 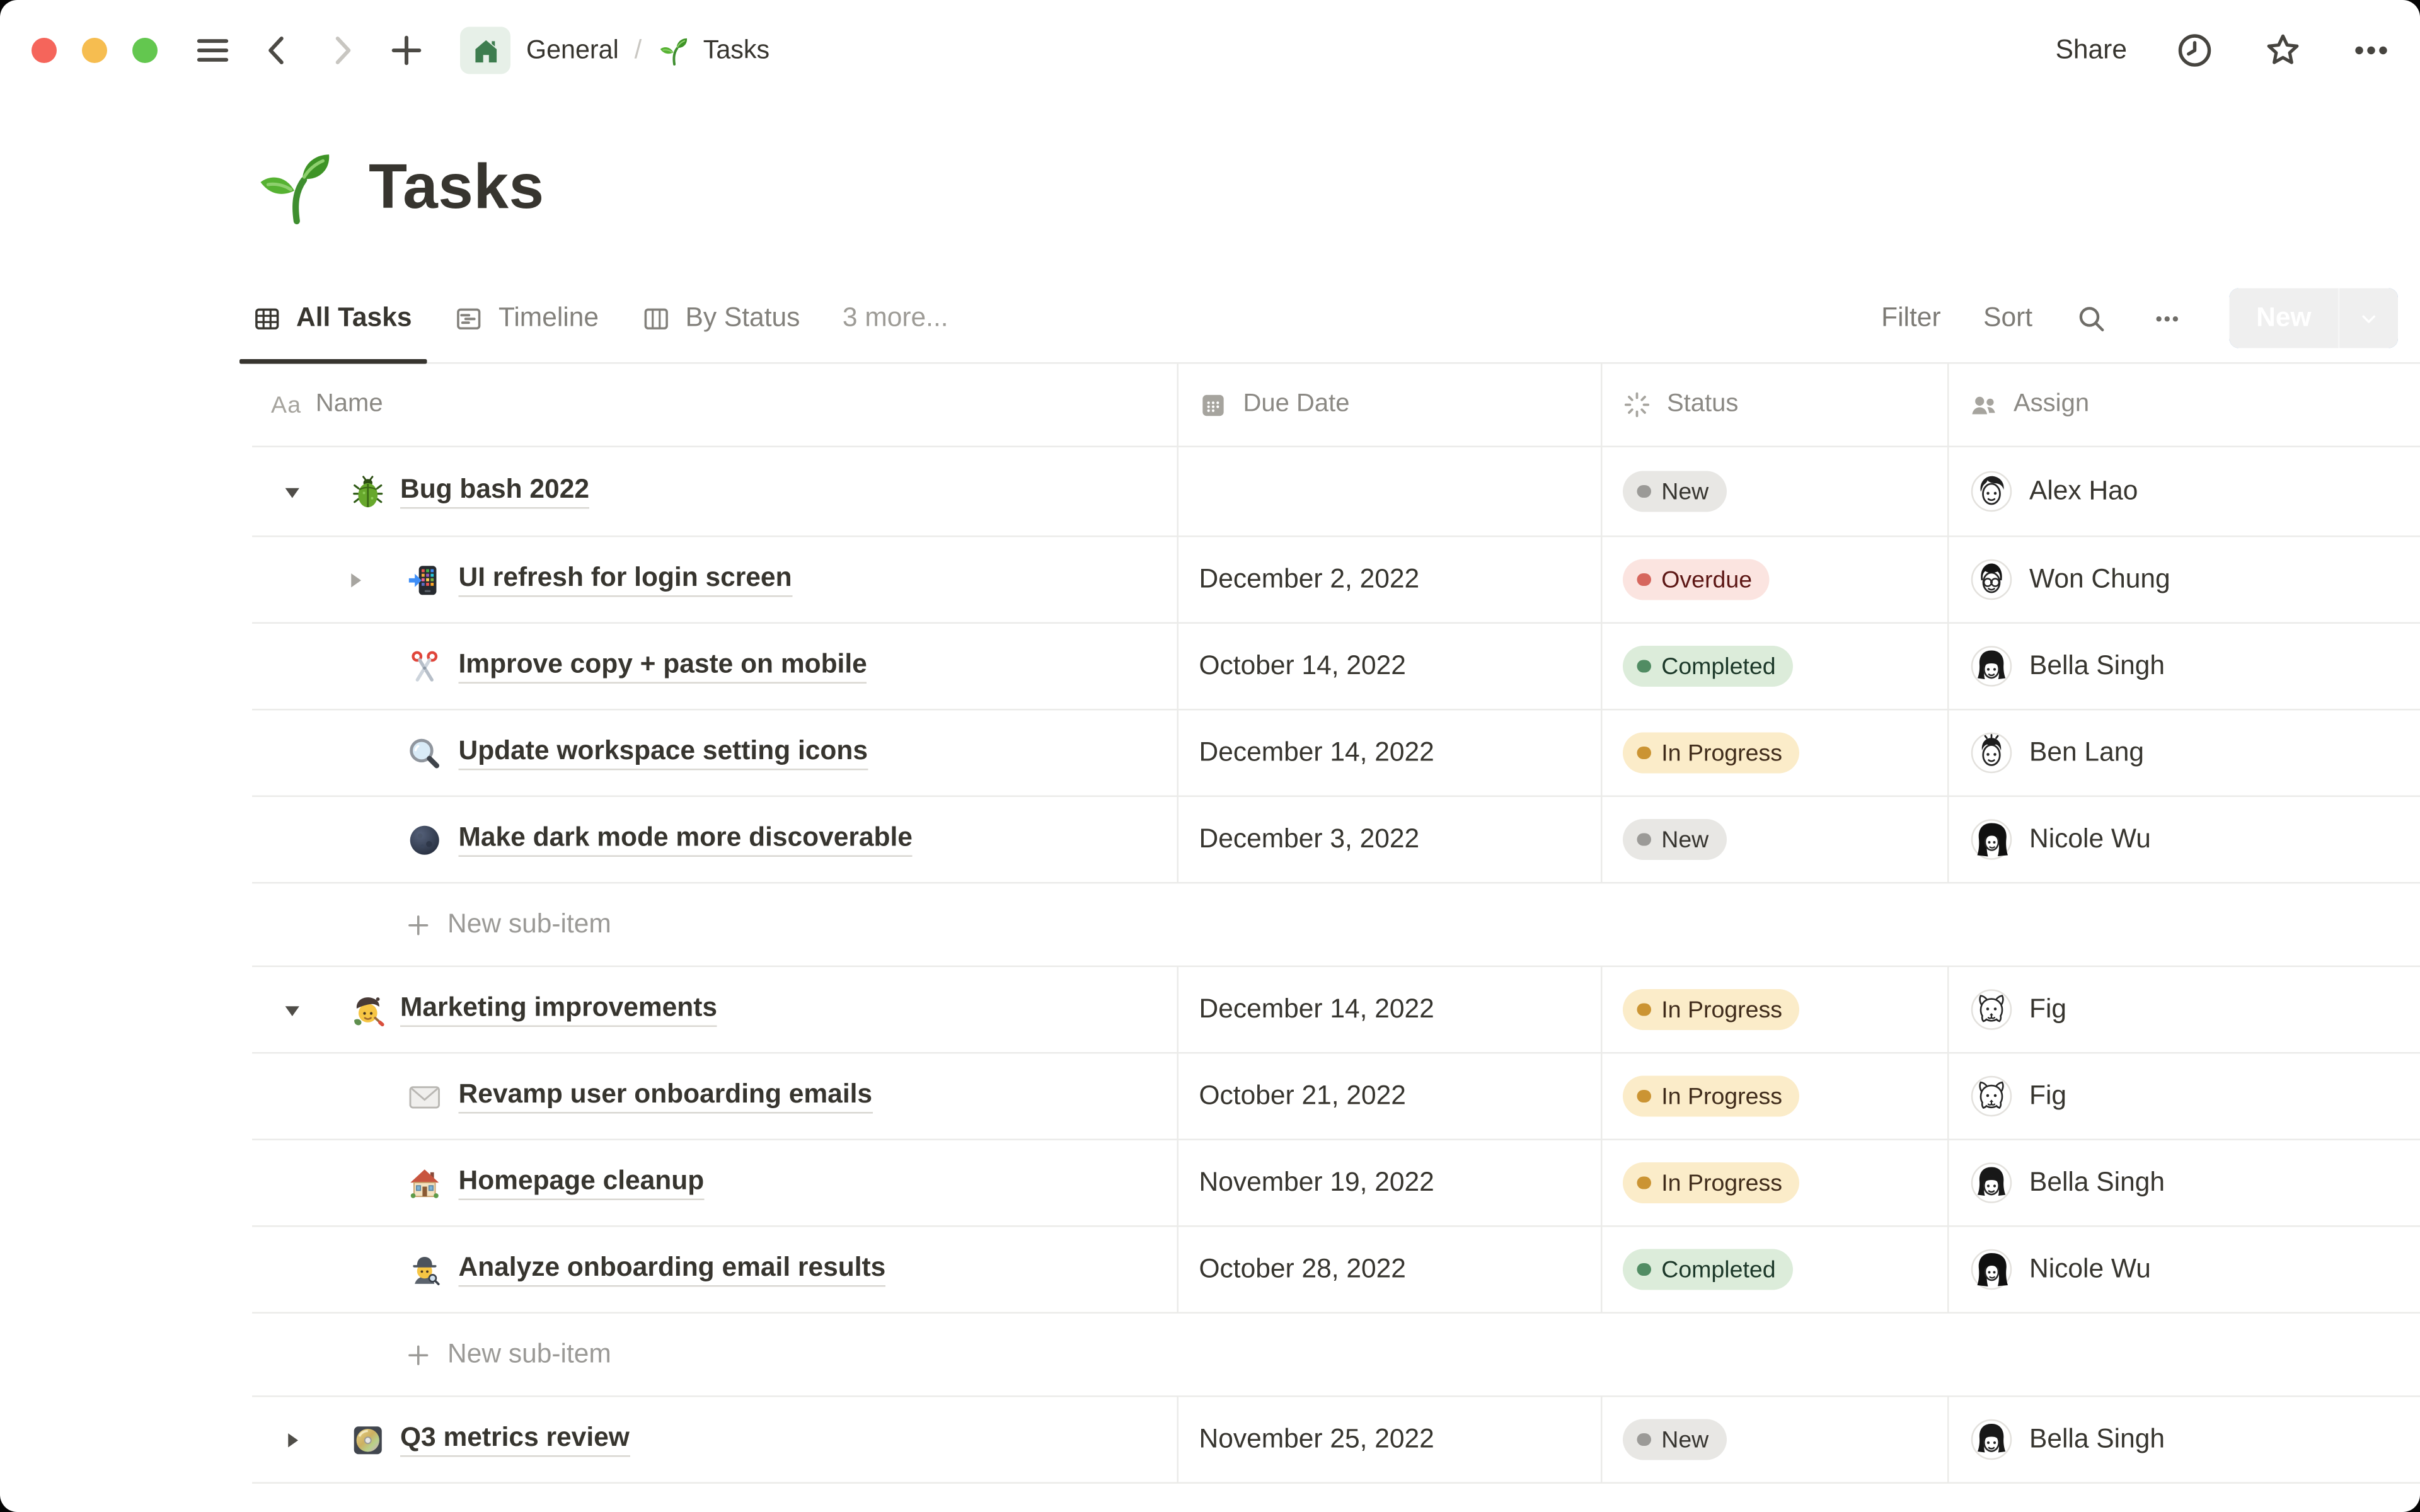 What do you see at coordinates (672, 1269) in the screenshot?
I see `task-name-link: Analyze onboarding email results` at bounding box center [672, 1269].